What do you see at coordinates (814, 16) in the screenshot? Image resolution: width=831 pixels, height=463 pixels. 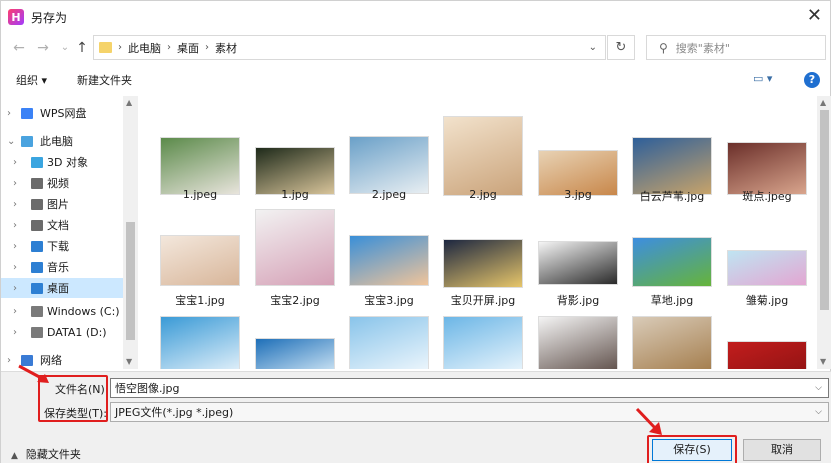 I see `close-button: ✕` at bounding box center [814, 16].